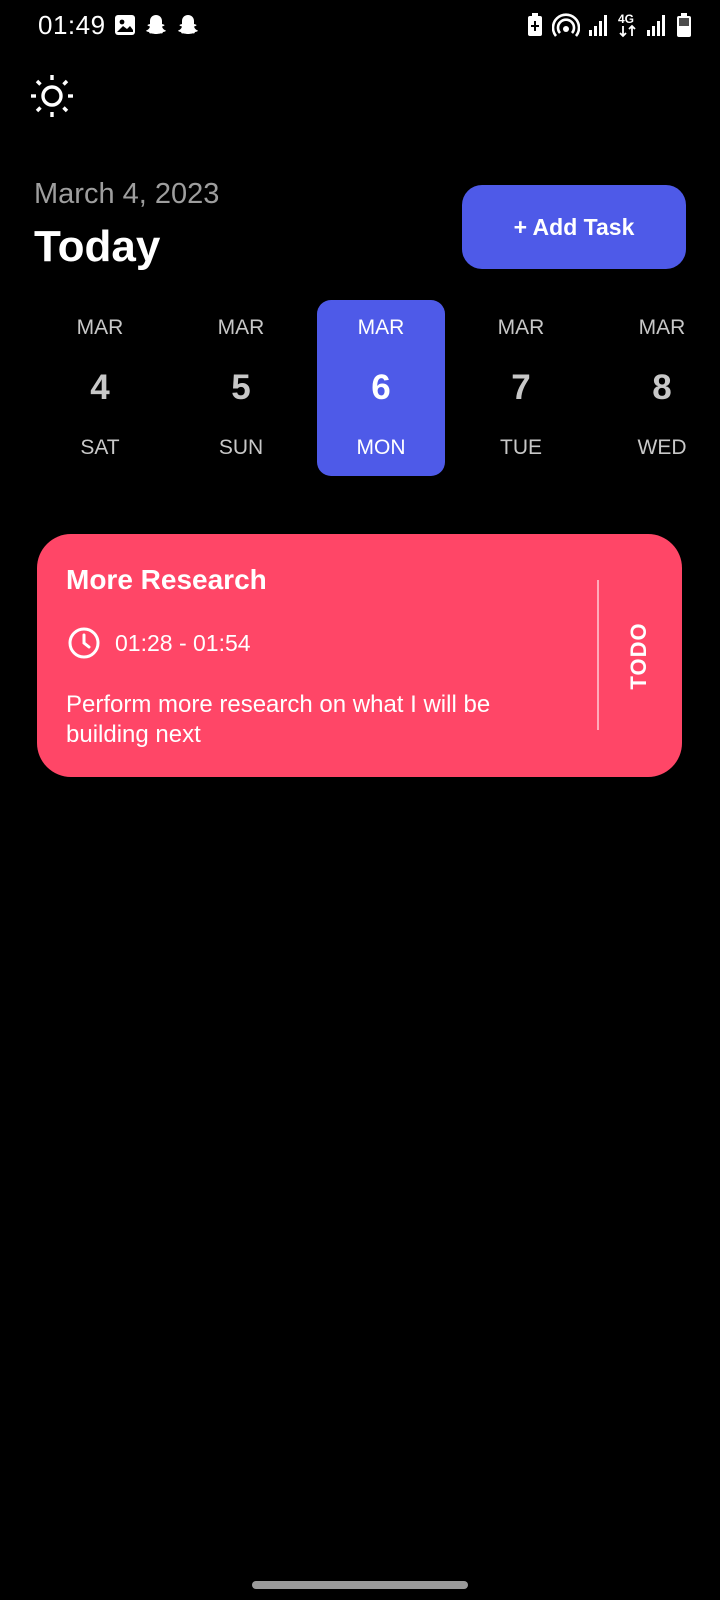  What do you see at coordinates (360, 26) in the screenshot?
I see `status-bar: 01:49 4G` at bounding box center [360, 26].